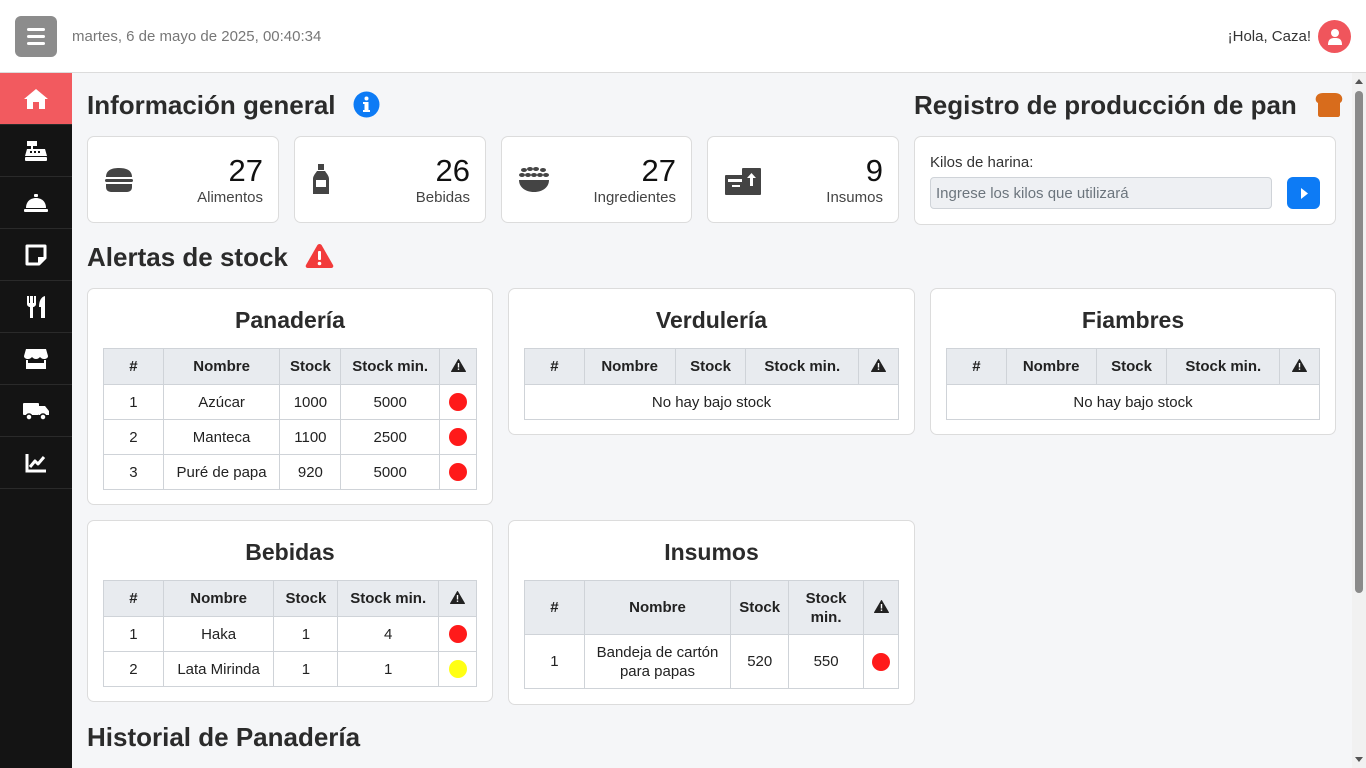 This screenshot has width=1366, height=768. What do you see at coordinates (1329, 105) in the screenshot?
I see `bread-icon` at bounding box center [1329, 105].